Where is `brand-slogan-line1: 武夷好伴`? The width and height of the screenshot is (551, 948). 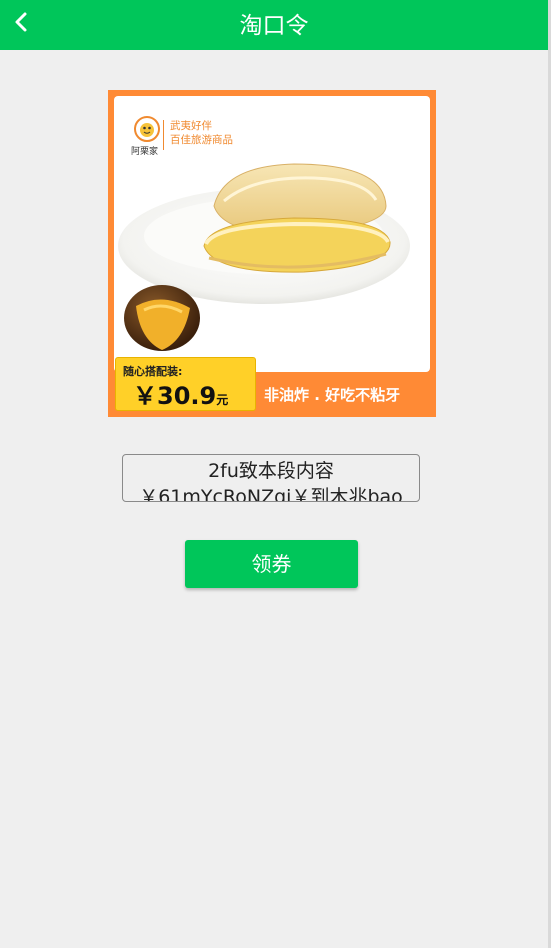 brand-slogan-line1: 武夷好伴 is located at coordinates (191, 126).